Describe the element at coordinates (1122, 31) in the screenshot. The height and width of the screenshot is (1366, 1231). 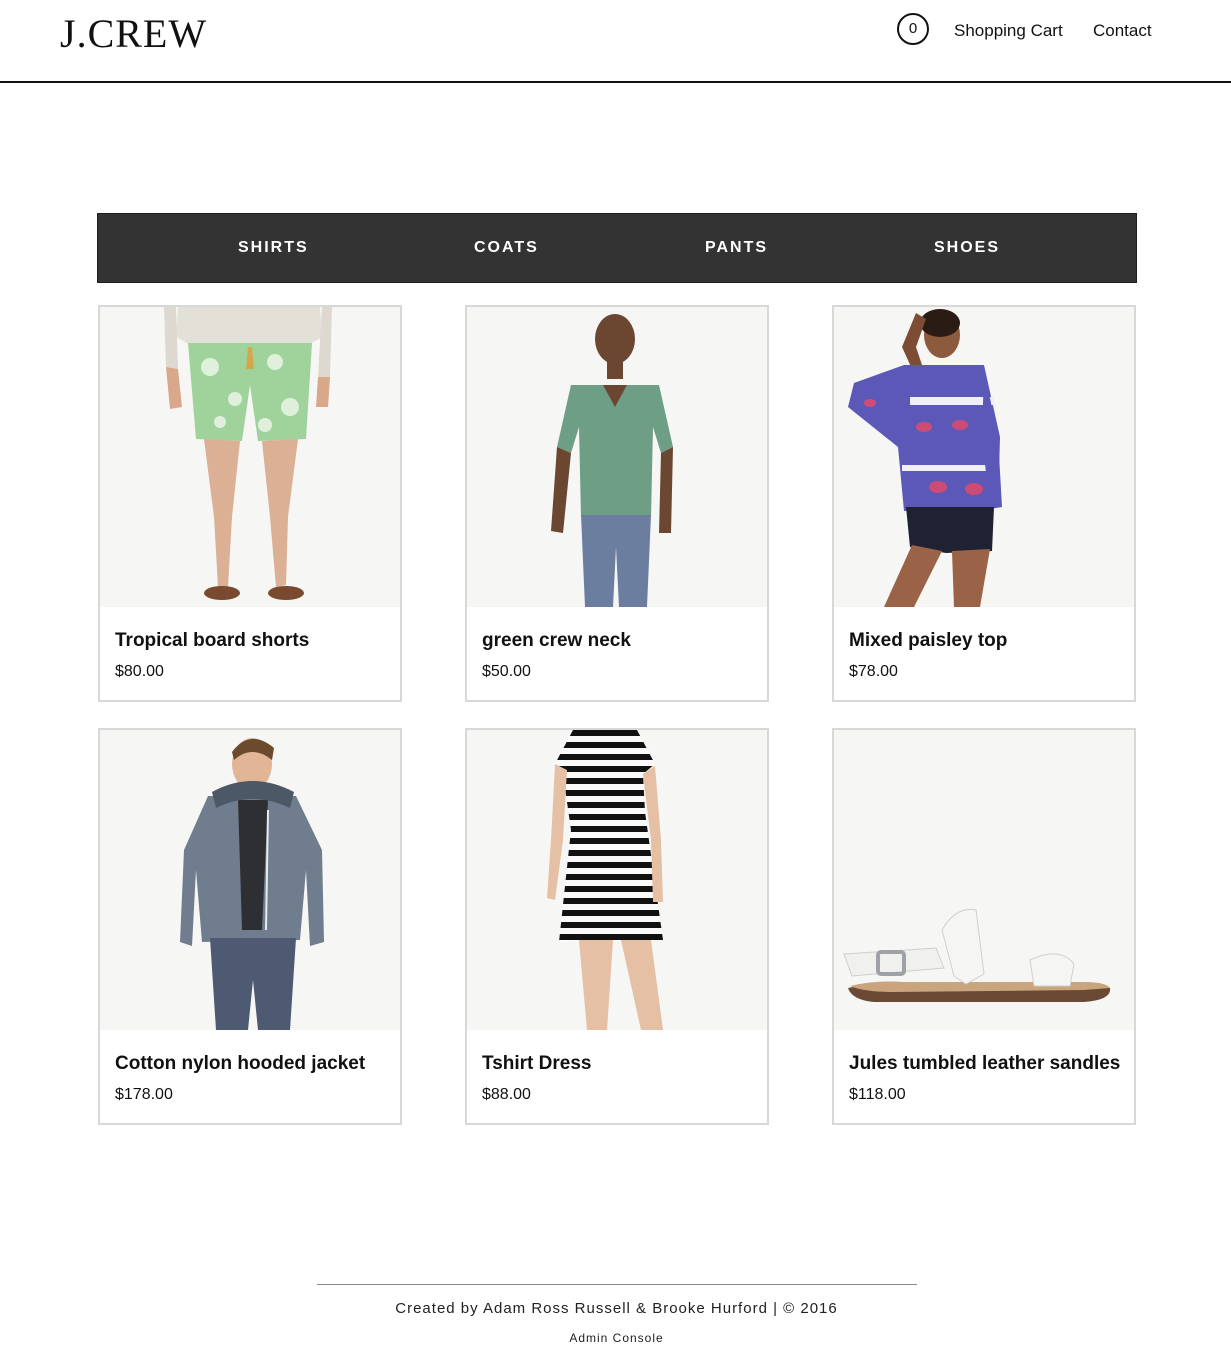
I see `contact-link: Contact` at that location.